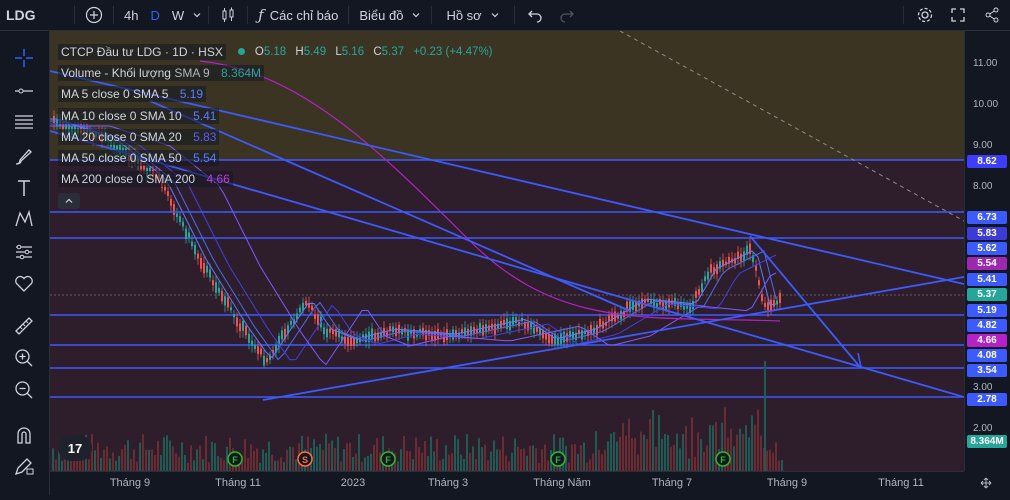 Image resolution: width=1010 pixels, height=500 pixels. I want to click on time-tick: Tháng 3, so click(448, 483).